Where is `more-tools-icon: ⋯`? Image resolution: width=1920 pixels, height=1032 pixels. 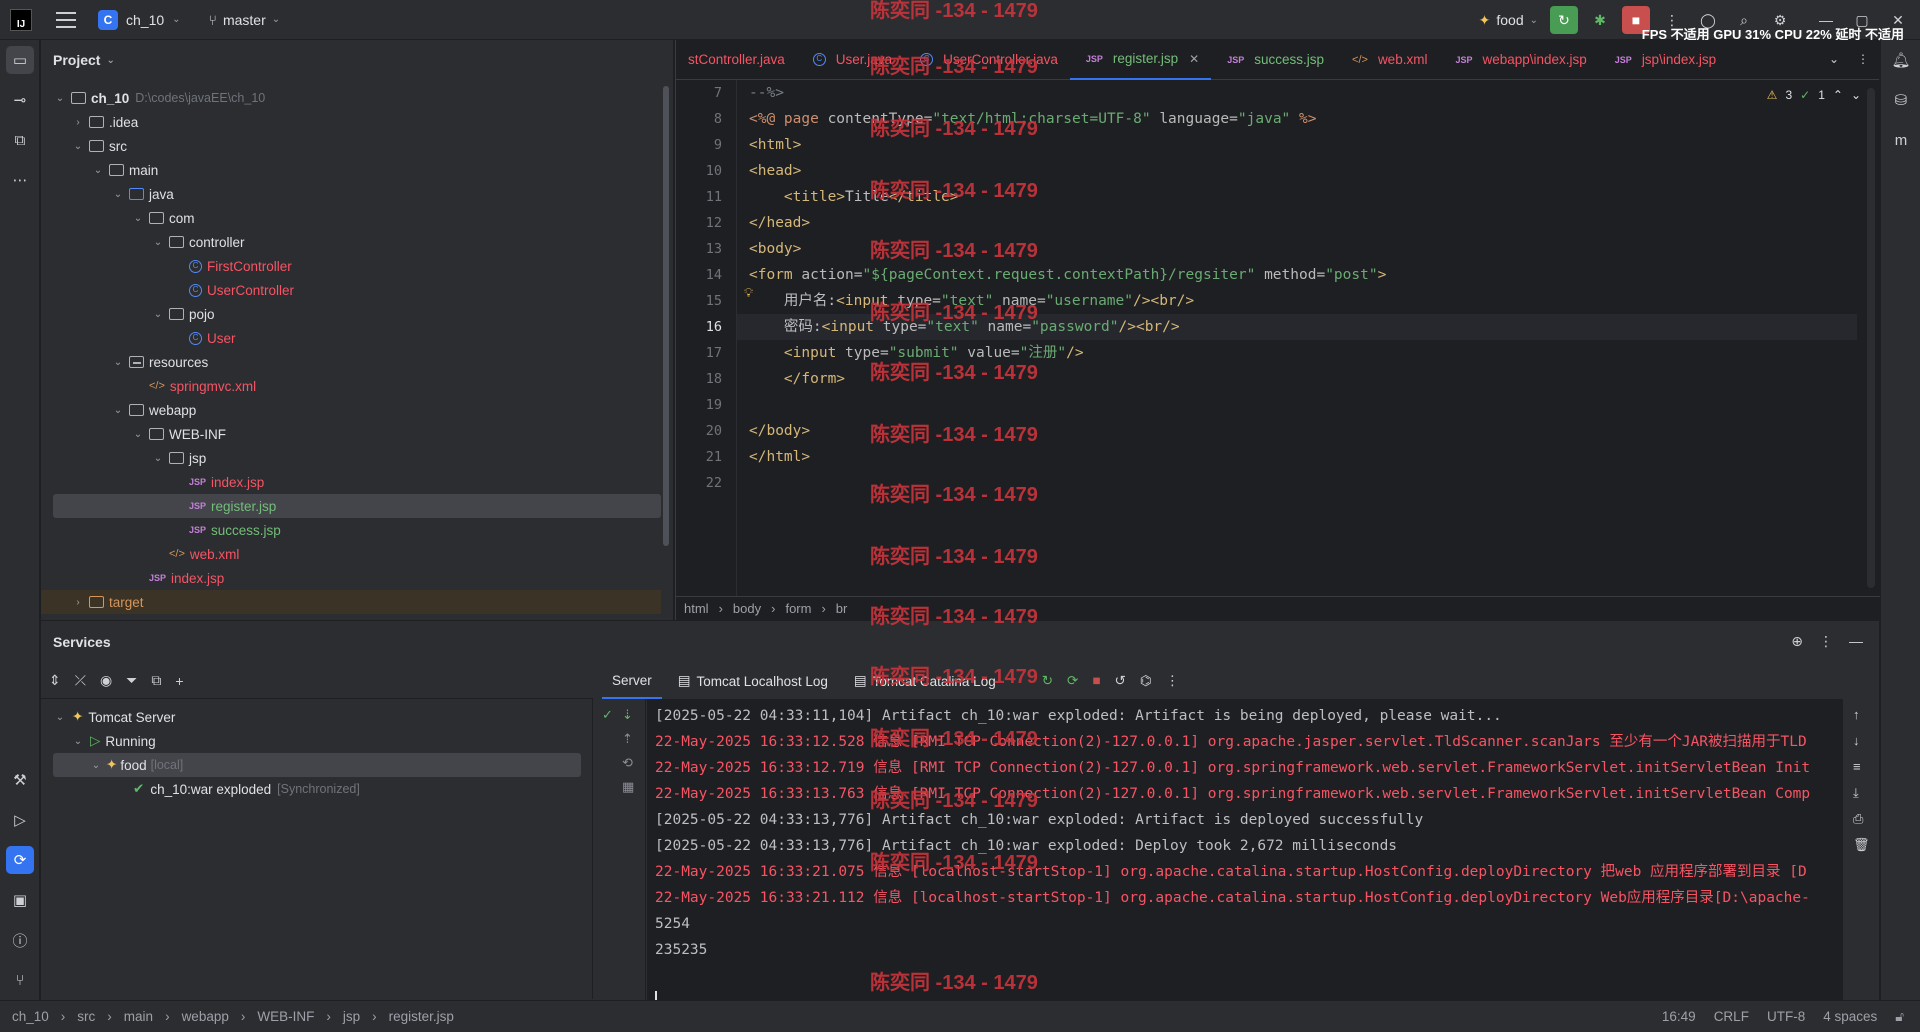
more-tools-icon: ⋯ is located at coordinates (20, 180).